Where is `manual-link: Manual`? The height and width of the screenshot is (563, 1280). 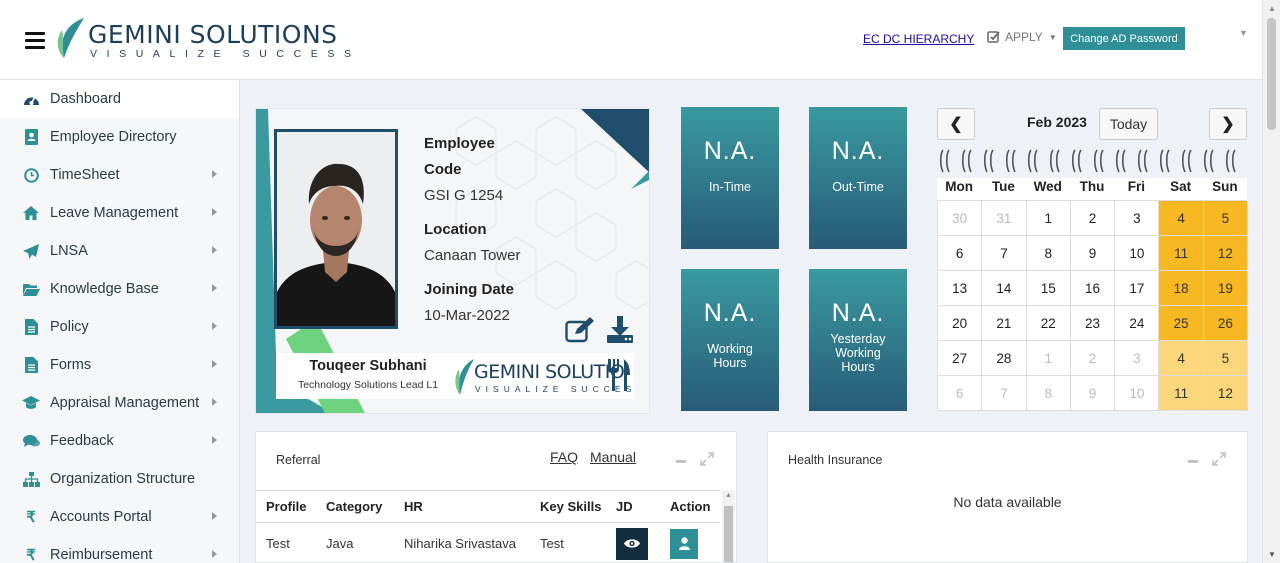 manual-link: Manual is located at coordinates (613, 457).